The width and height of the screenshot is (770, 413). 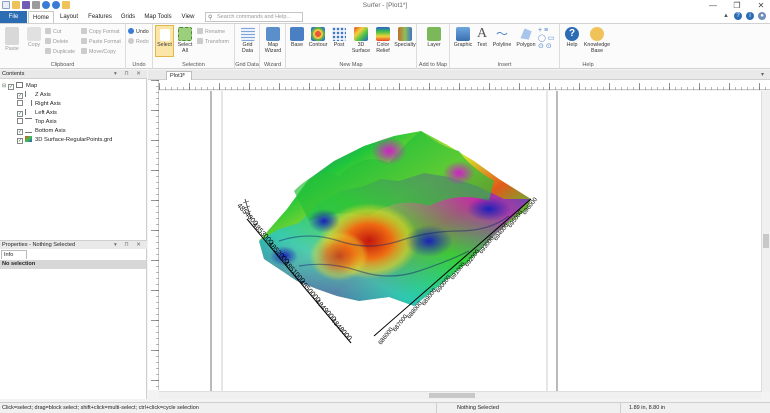 I want to click on tree-item-left-axis: ✓ Left Axis, so click(x=37, y=113).